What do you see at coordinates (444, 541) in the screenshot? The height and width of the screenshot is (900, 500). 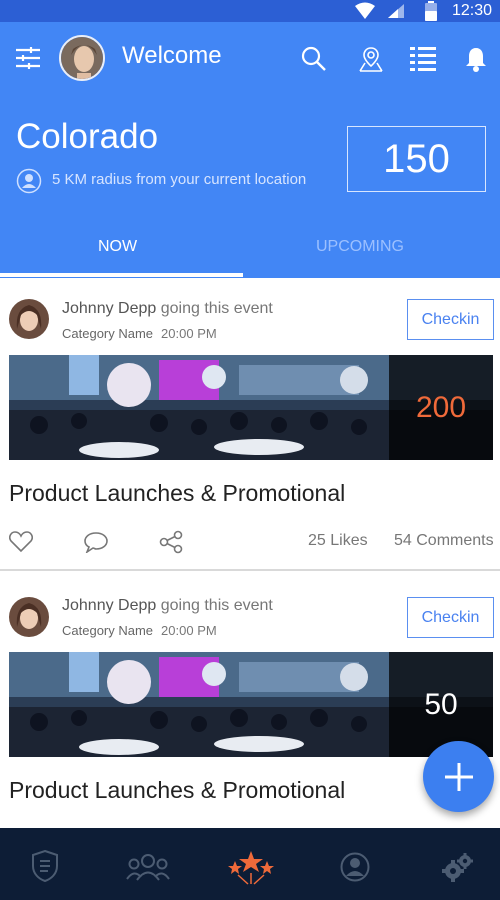 I see `comments-count: 54 Comments` at bounding box center [444, 541].